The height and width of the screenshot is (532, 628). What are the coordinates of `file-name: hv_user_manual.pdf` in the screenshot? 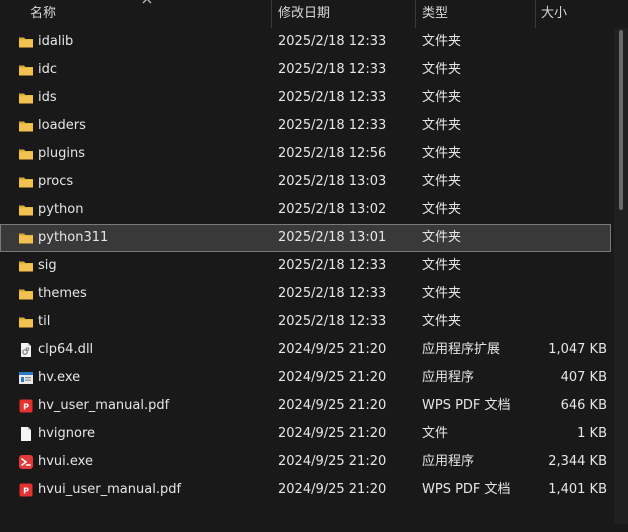 It's located at (104, 405).